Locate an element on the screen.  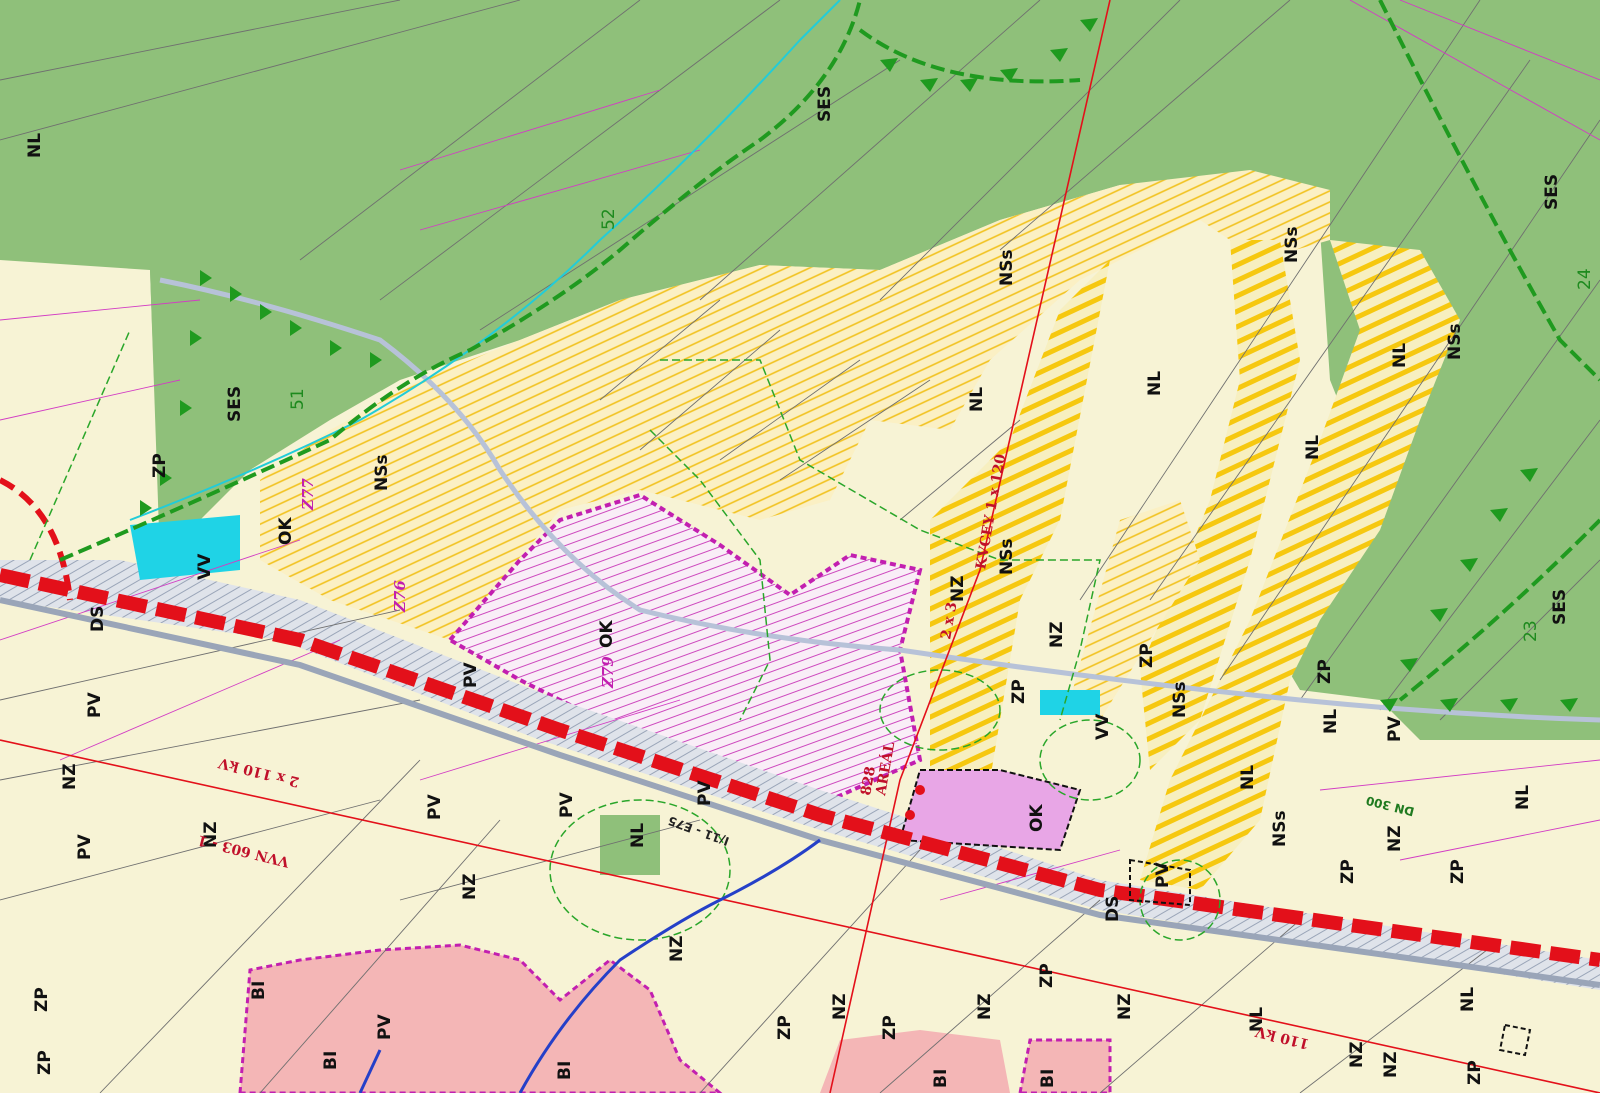
z76-label: Z76 is located at coordinates (400, 596).